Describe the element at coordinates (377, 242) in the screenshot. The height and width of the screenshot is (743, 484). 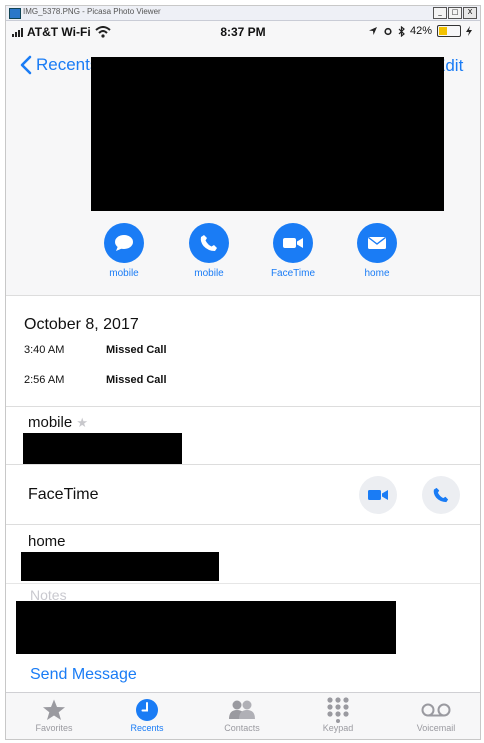
I see `mail-icon` at that location.